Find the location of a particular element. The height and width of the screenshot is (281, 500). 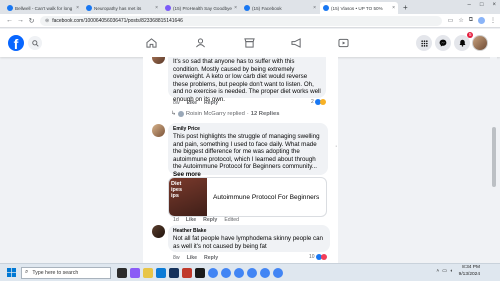

reaction-summary: 2 is located at coordinates (318, 102).